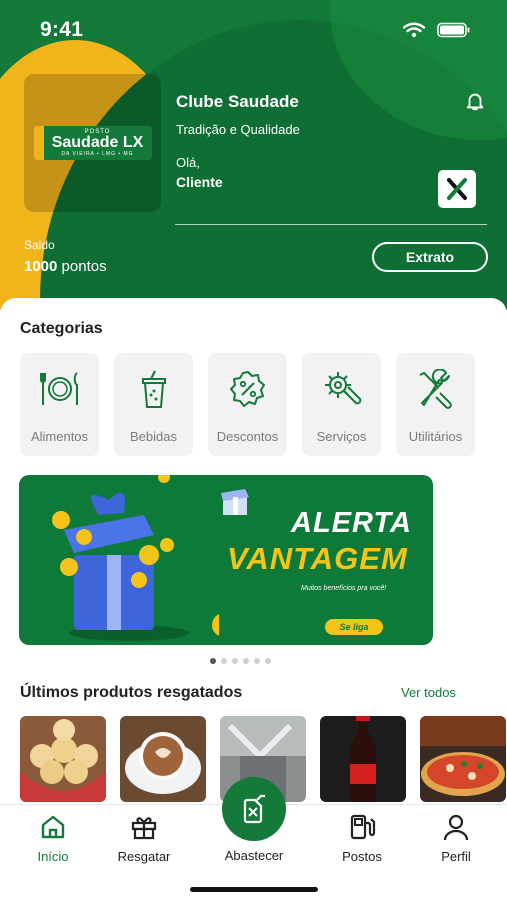 The height and width of the screenshot is (900, 507). Describe the element at coordinates (435, 389) in the screenshot. I see `tools-icon` at that location.